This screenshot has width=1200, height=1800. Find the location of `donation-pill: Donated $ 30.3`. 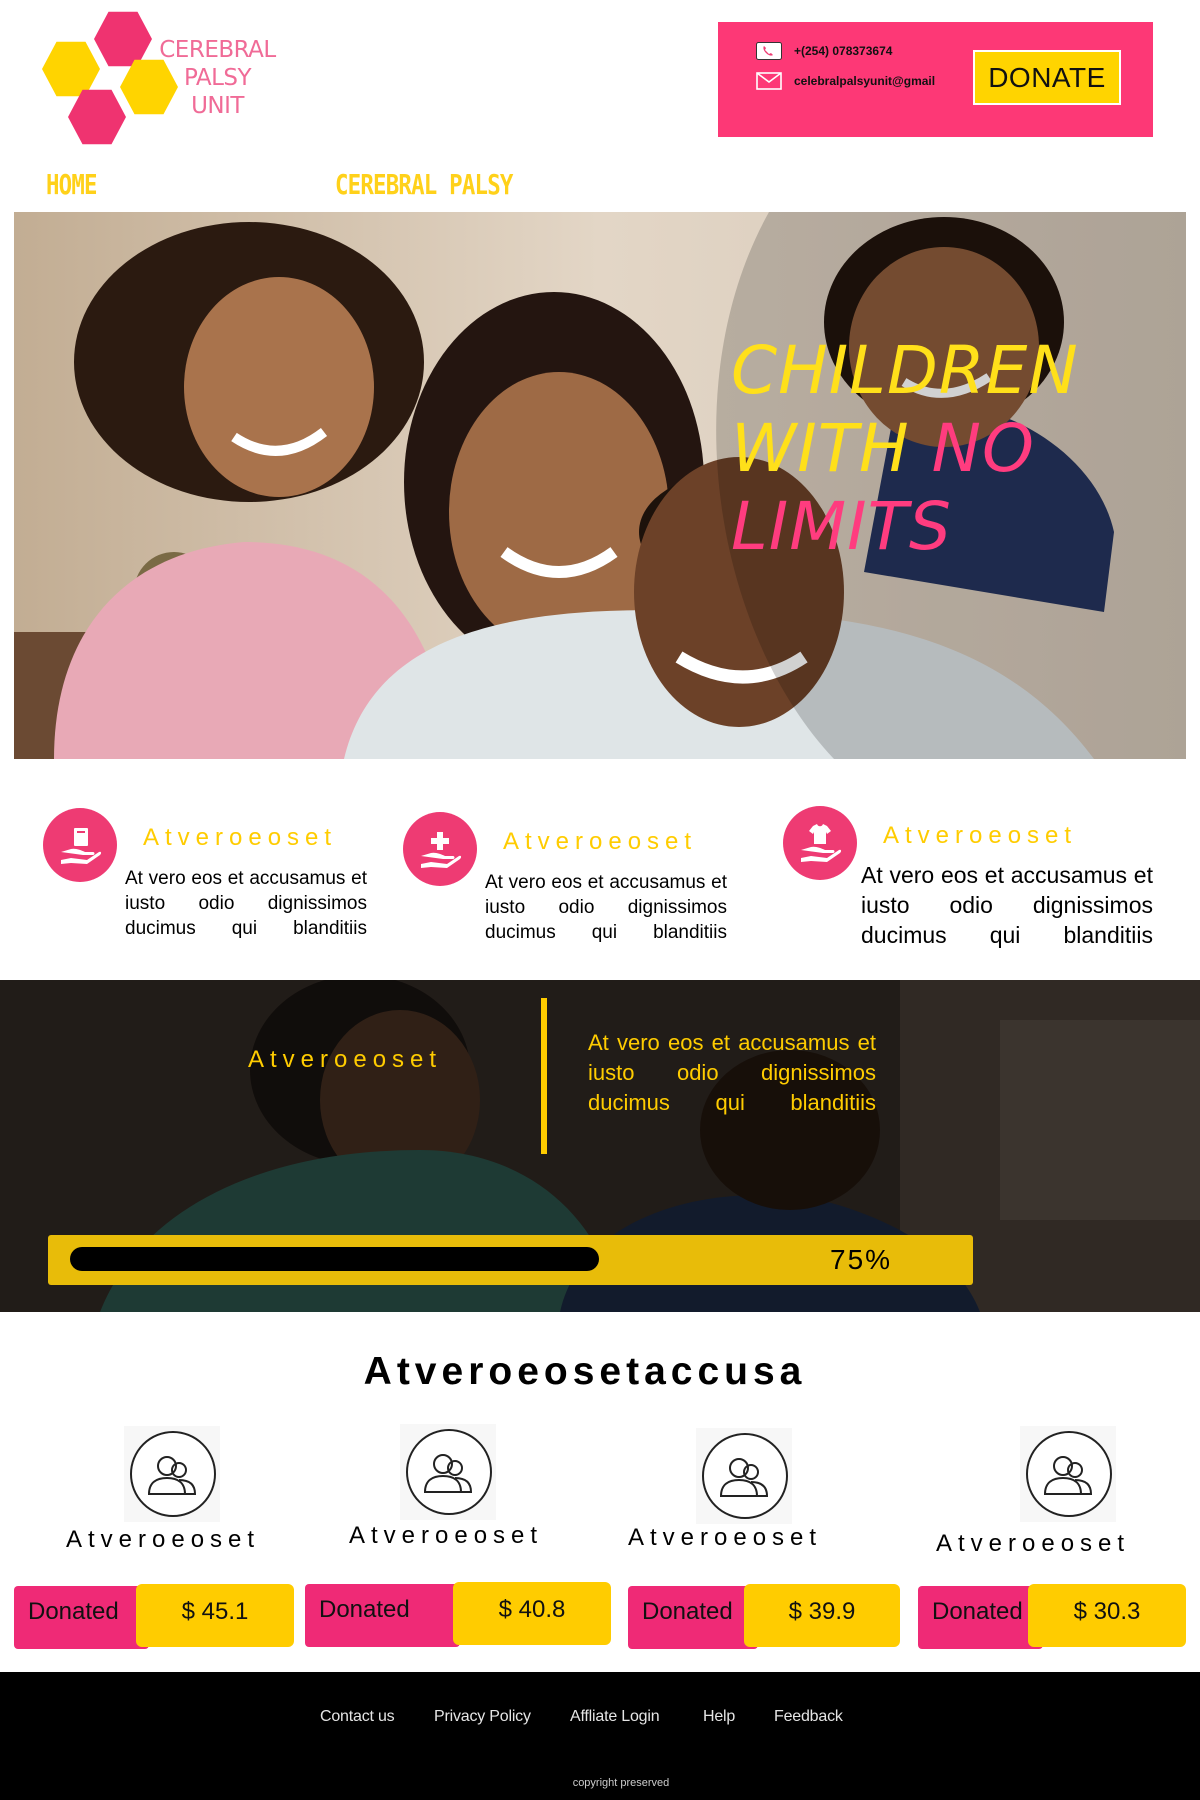

donation-pill: Donated $ 30.3 is located at coordinates (1052, 1616).